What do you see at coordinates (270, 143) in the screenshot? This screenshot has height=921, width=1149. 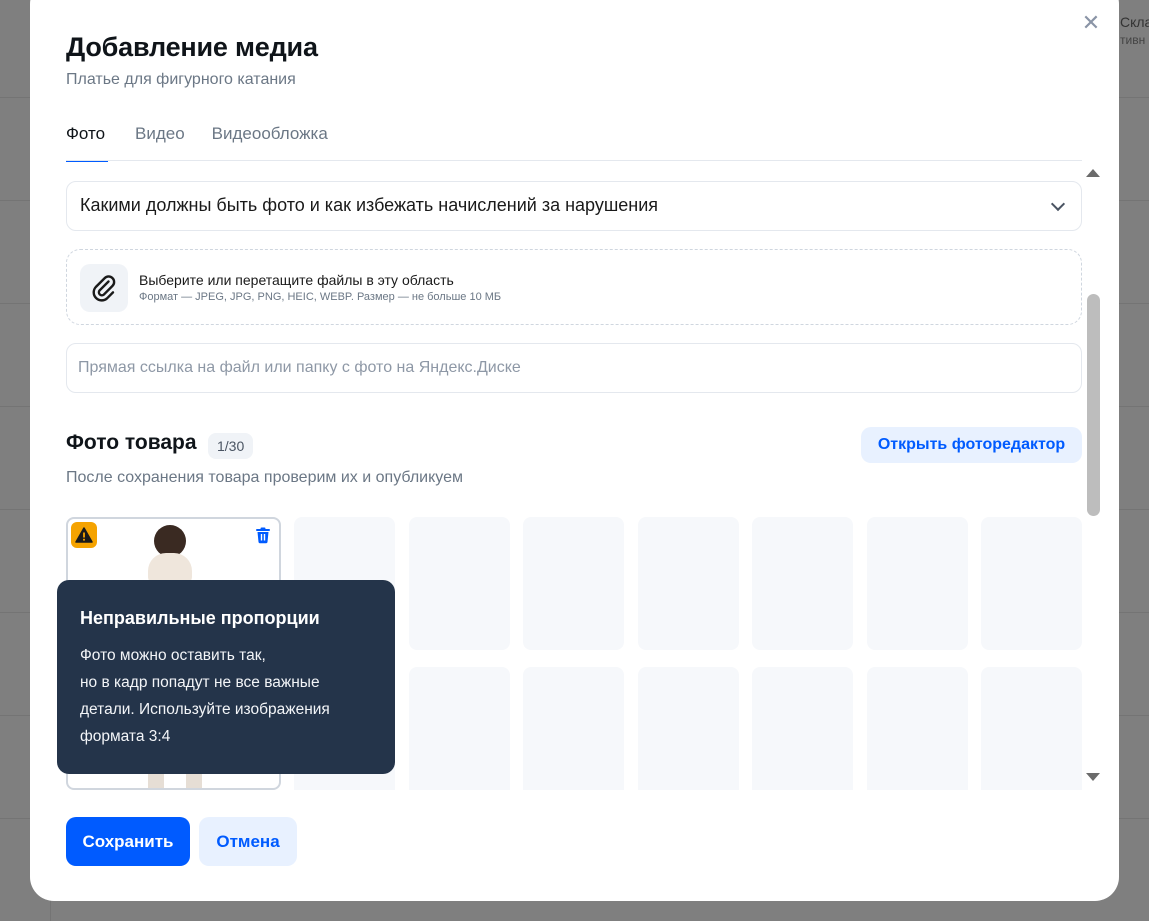 I see `tab-video-cover: Видеообложка` at bounding box center [270, 143].